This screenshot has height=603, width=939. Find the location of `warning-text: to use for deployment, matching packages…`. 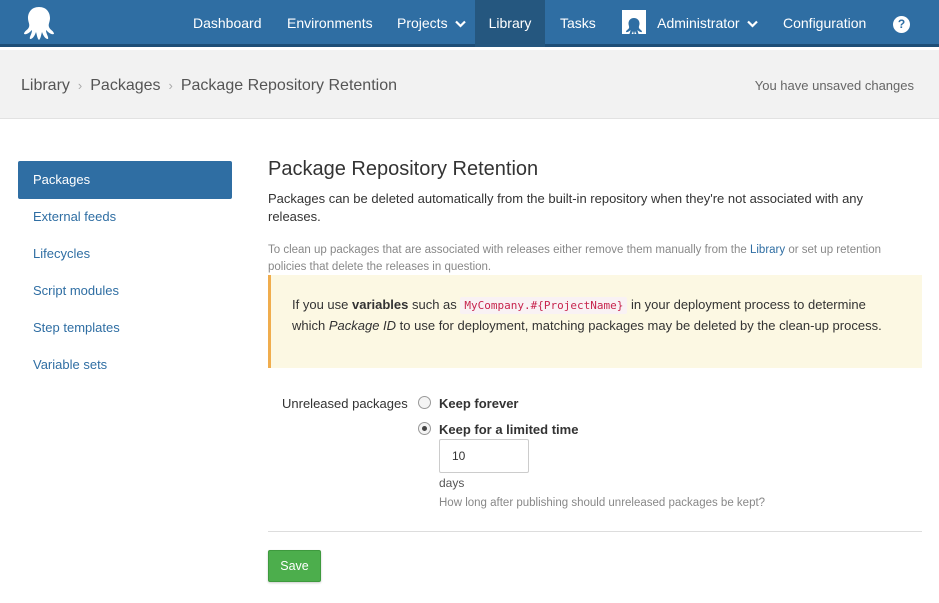

warning-text: to use for deployment, matching packages… is located at coordinates (639, 325).